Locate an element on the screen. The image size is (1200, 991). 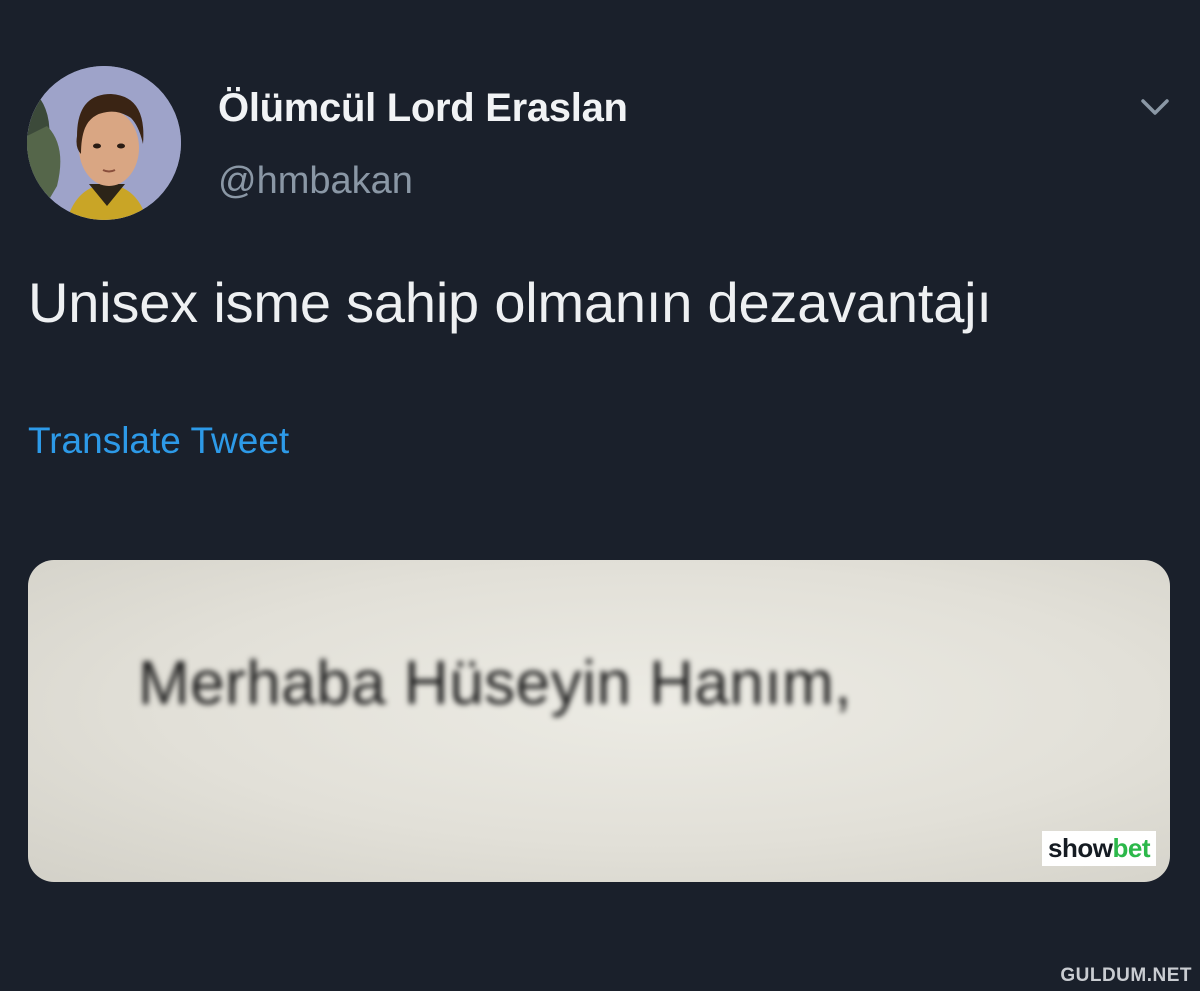
chevron-down-icon is located at coordinates (1155, 107).